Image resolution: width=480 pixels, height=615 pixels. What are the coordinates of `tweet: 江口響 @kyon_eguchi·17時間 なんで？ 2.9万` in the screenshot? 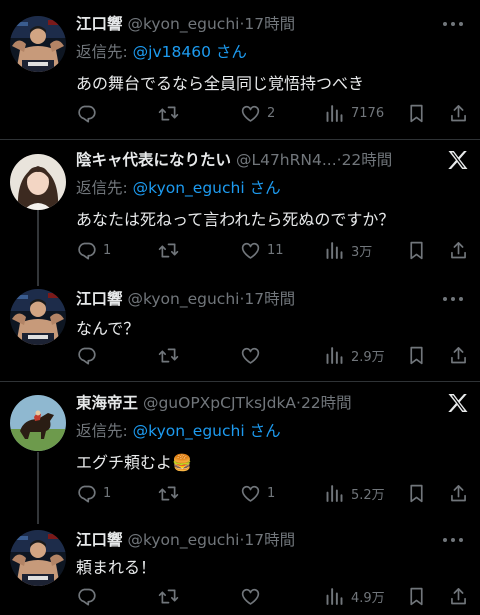 It's located at (240, 328).